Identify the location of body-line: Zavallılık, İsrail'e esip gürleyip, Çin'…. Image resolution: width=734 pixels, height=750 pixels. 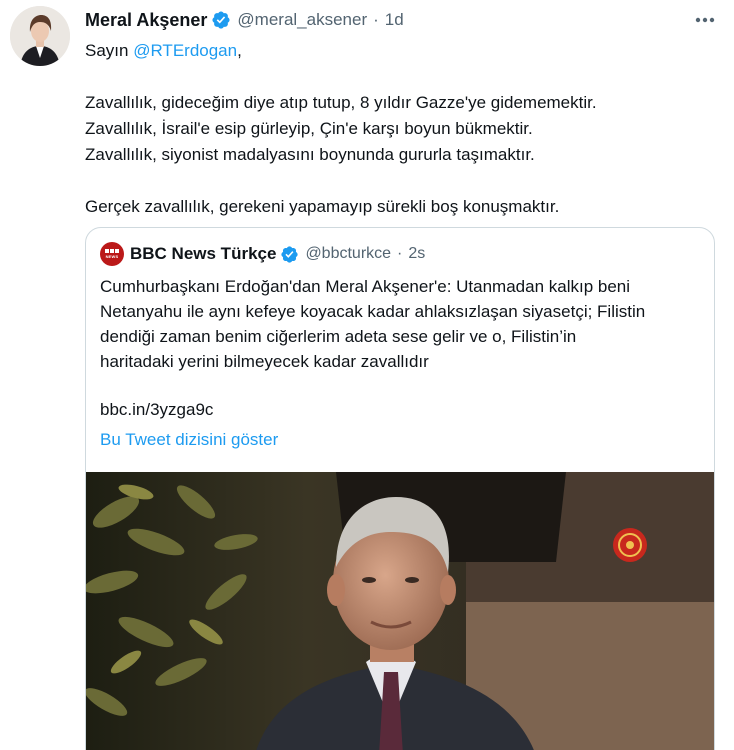
(309, 128).